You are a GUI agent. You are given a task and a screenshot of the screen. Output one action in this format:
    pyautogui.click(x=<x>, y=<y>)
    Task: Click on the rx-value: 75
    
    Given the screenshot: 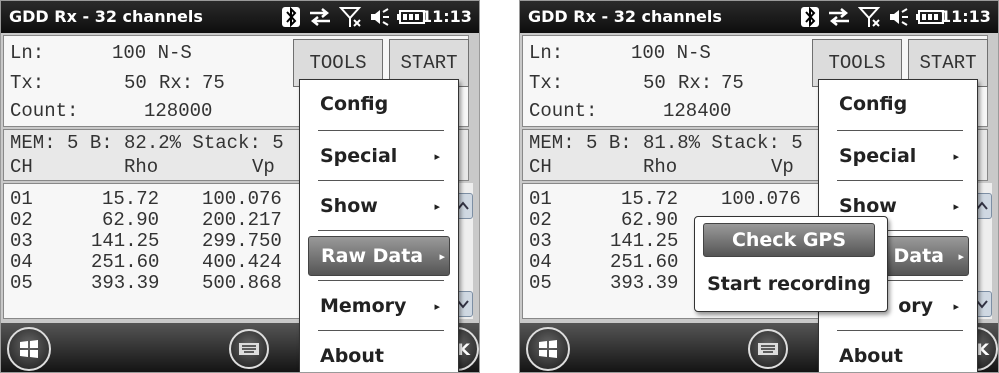 What is the action you would take?
    pyautogui.click(x=732, y=83)
    